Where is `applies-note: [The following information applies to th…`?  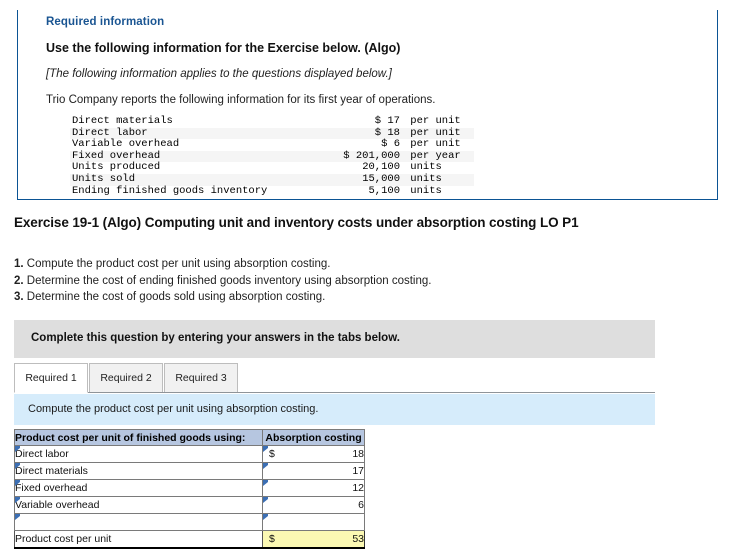
applies-note: [The following information applies to th… is located at coordinates (219, 74).